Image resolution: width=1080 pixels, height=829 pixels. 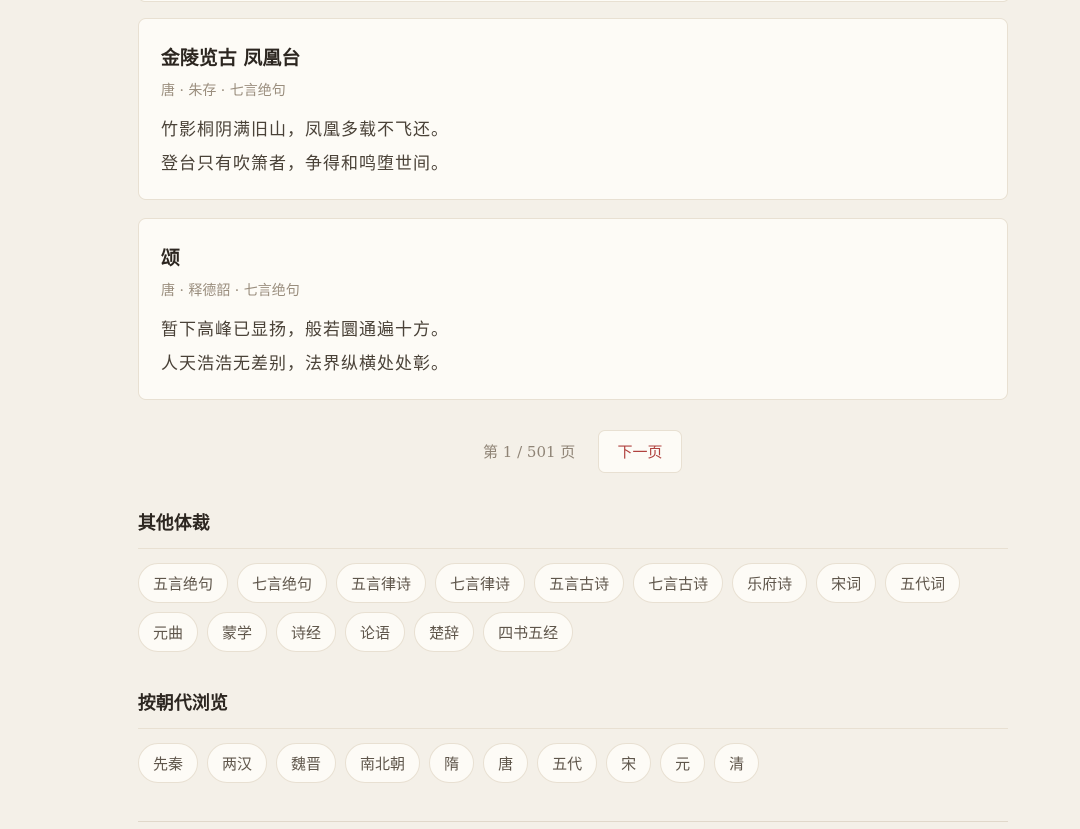 I want to click on genre-tag: 七言律诗, so click(x=480, y=583).